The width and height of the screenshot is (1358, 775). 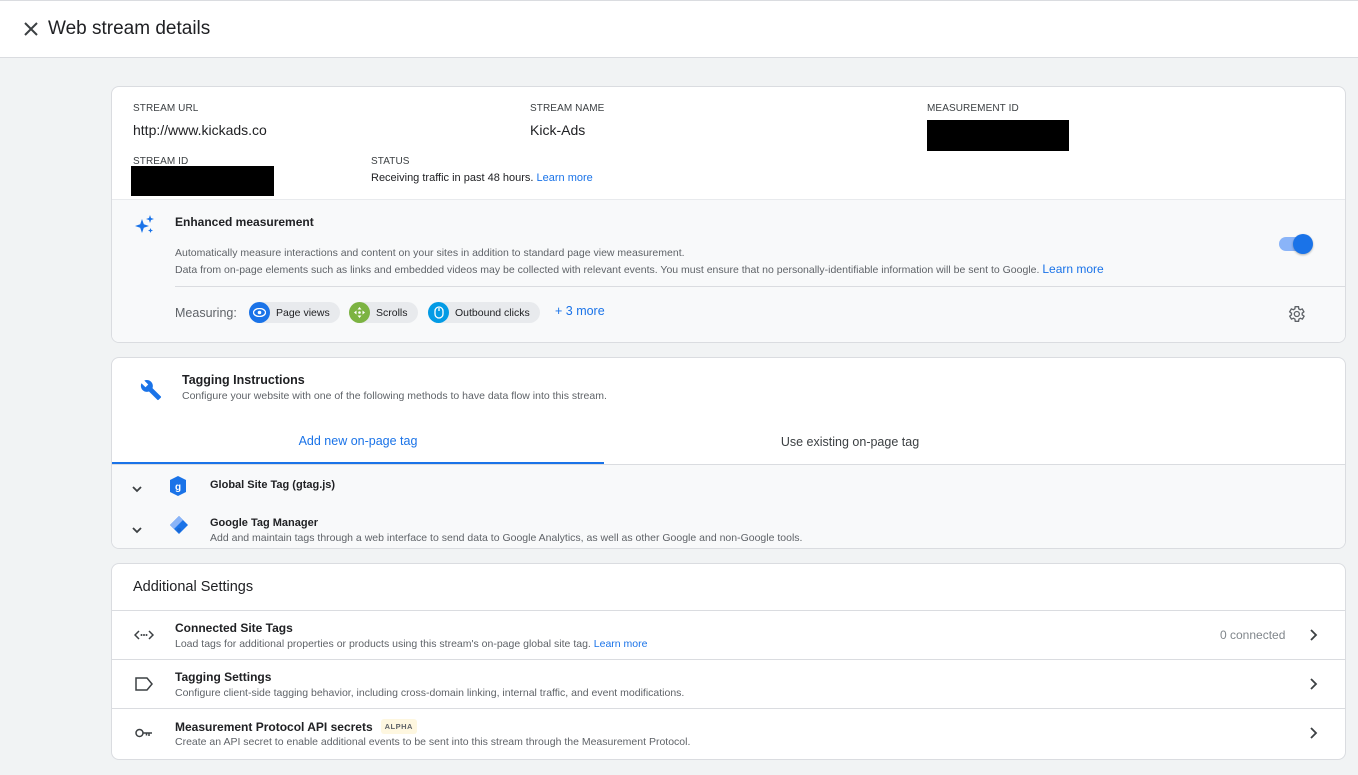 I want to click on measurement-id-label: MEASUREMENT ID, so click(x=973, y=108).